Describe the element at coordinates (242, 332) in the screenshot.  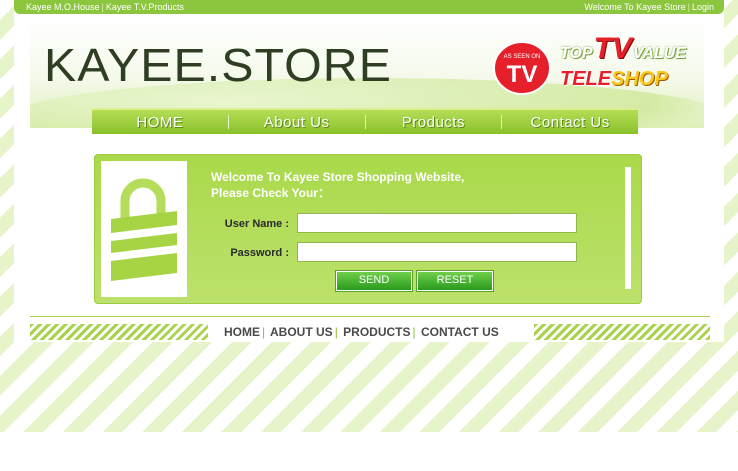
I see `footer-link-home: HOME` at that location.